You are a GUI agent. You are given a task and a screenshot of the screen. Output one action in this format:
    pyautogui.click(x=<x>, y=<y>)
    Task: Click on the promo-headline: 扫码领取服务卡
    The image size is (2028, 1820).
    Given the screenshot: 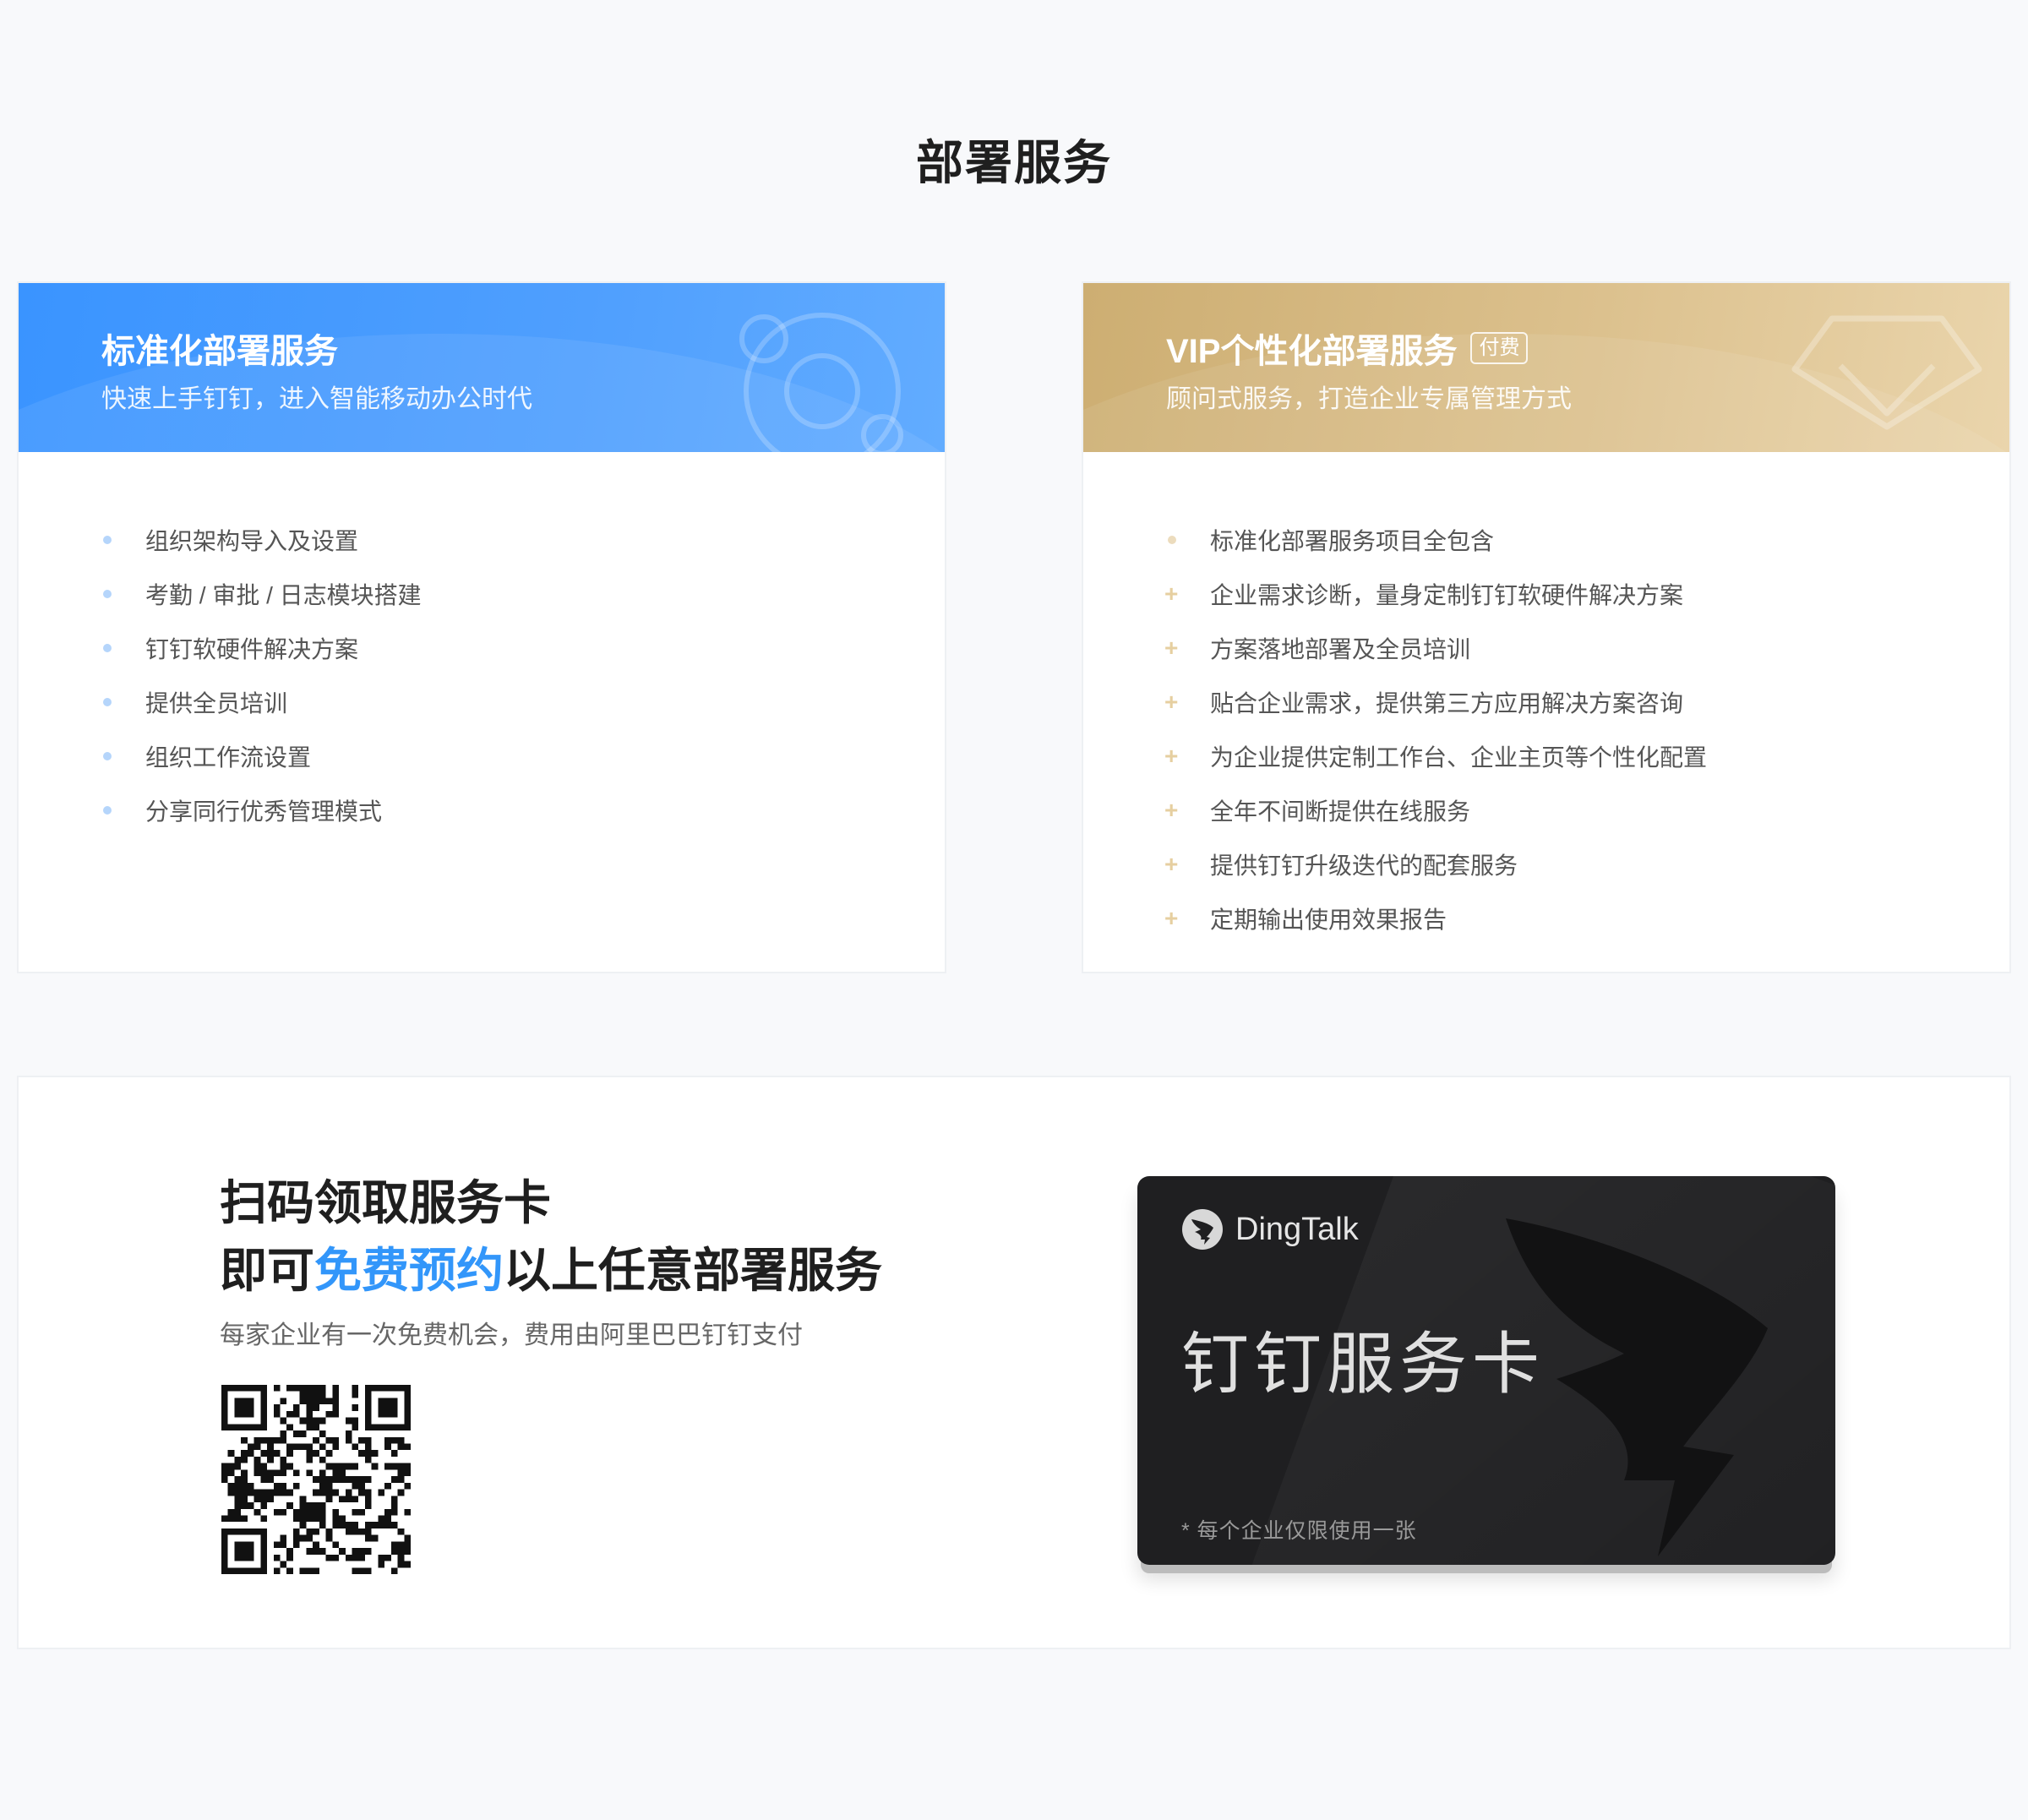 What is the action you would take?
    pyautogui.click(x=385, y=1203)
    